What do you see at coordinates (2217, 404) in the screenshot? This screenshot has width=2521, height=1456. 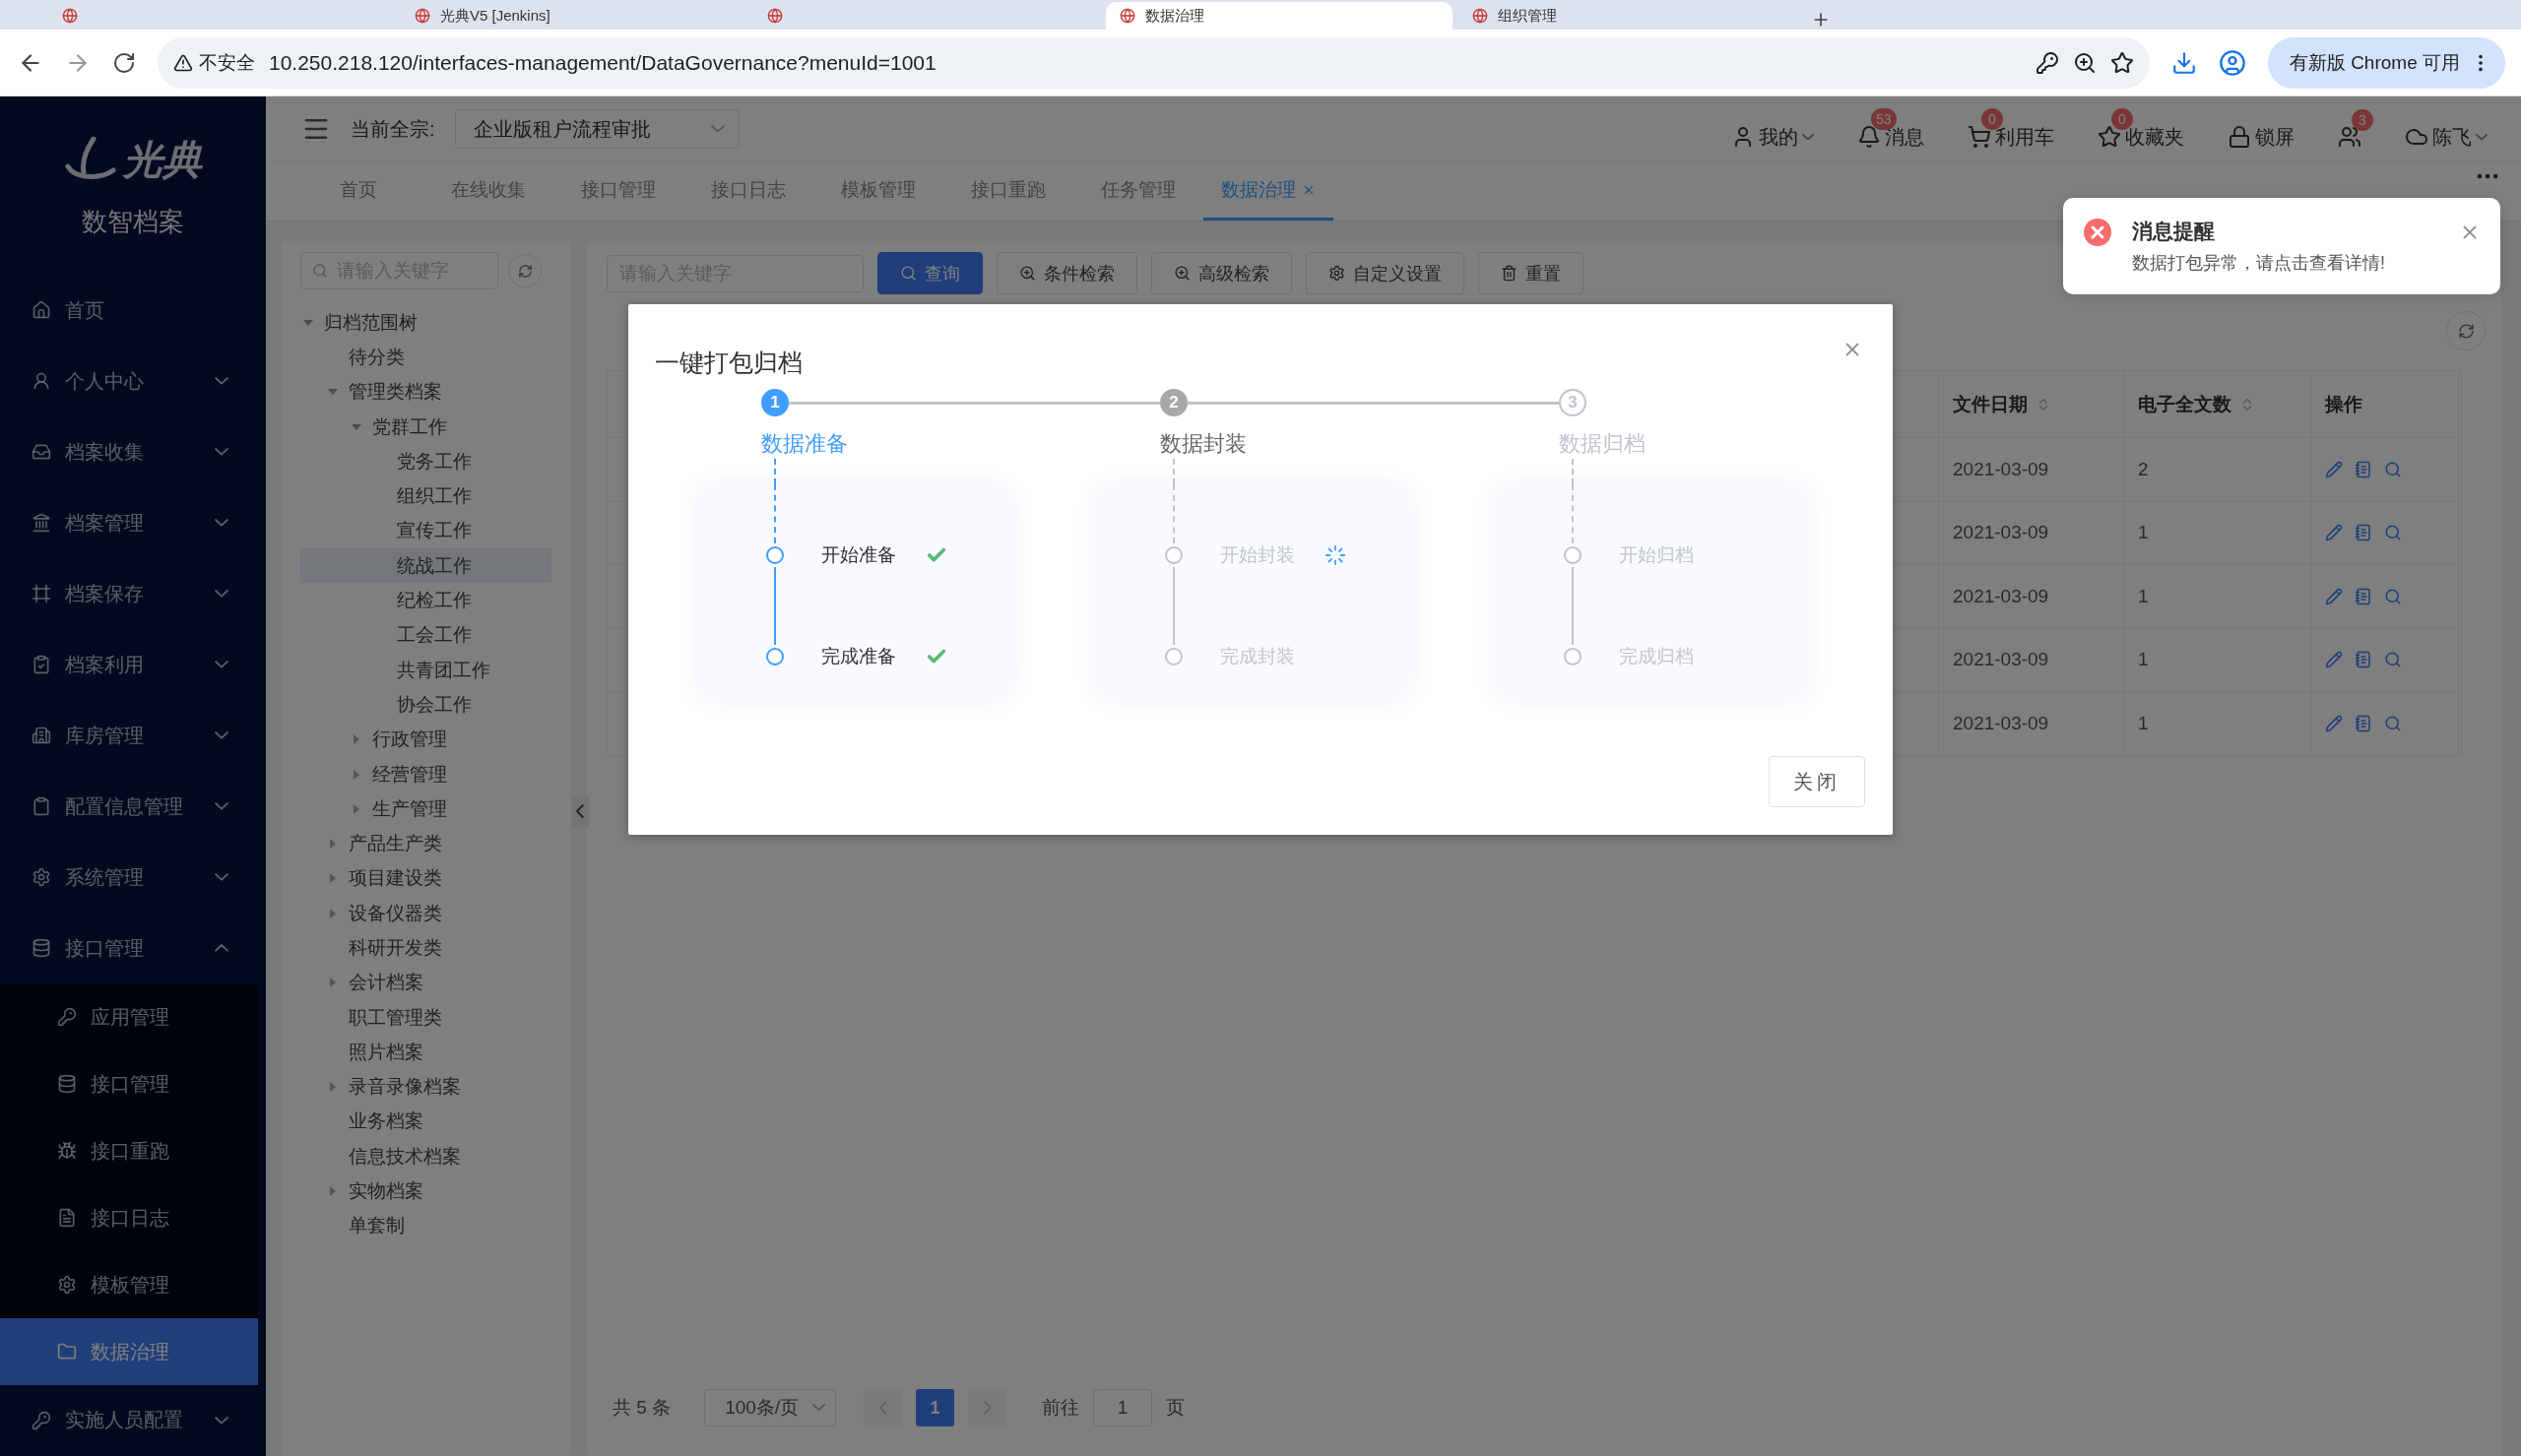 I see `column-header: 电子全文数` at bounding box center [2217, 404].